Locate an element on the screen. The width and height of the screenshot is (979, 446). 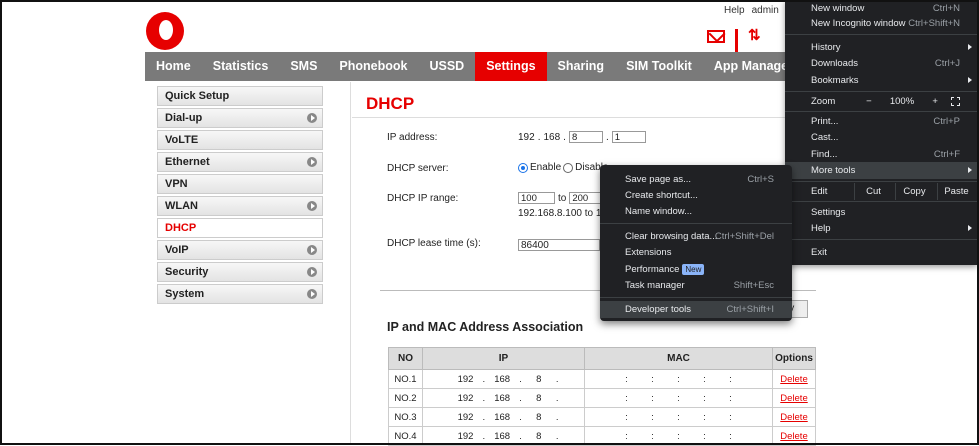
fullscreen-icon is located at coordinates (955, 101).